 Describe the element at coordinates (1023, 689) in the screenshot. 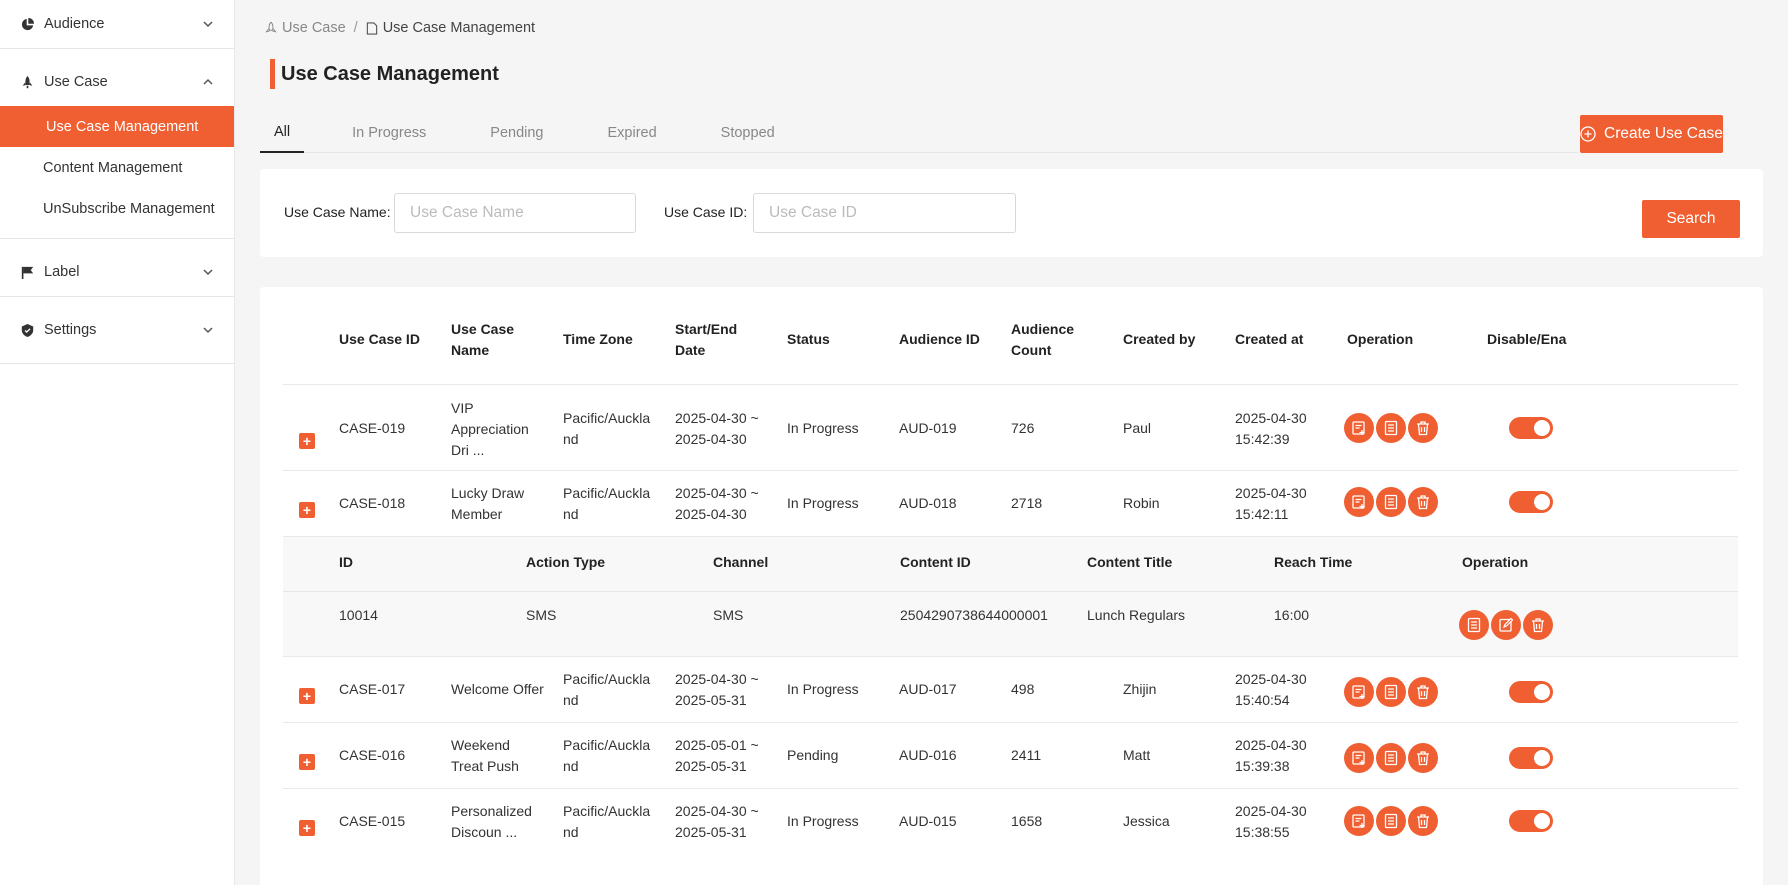

I see `cell-audience-count: 498` at that location.